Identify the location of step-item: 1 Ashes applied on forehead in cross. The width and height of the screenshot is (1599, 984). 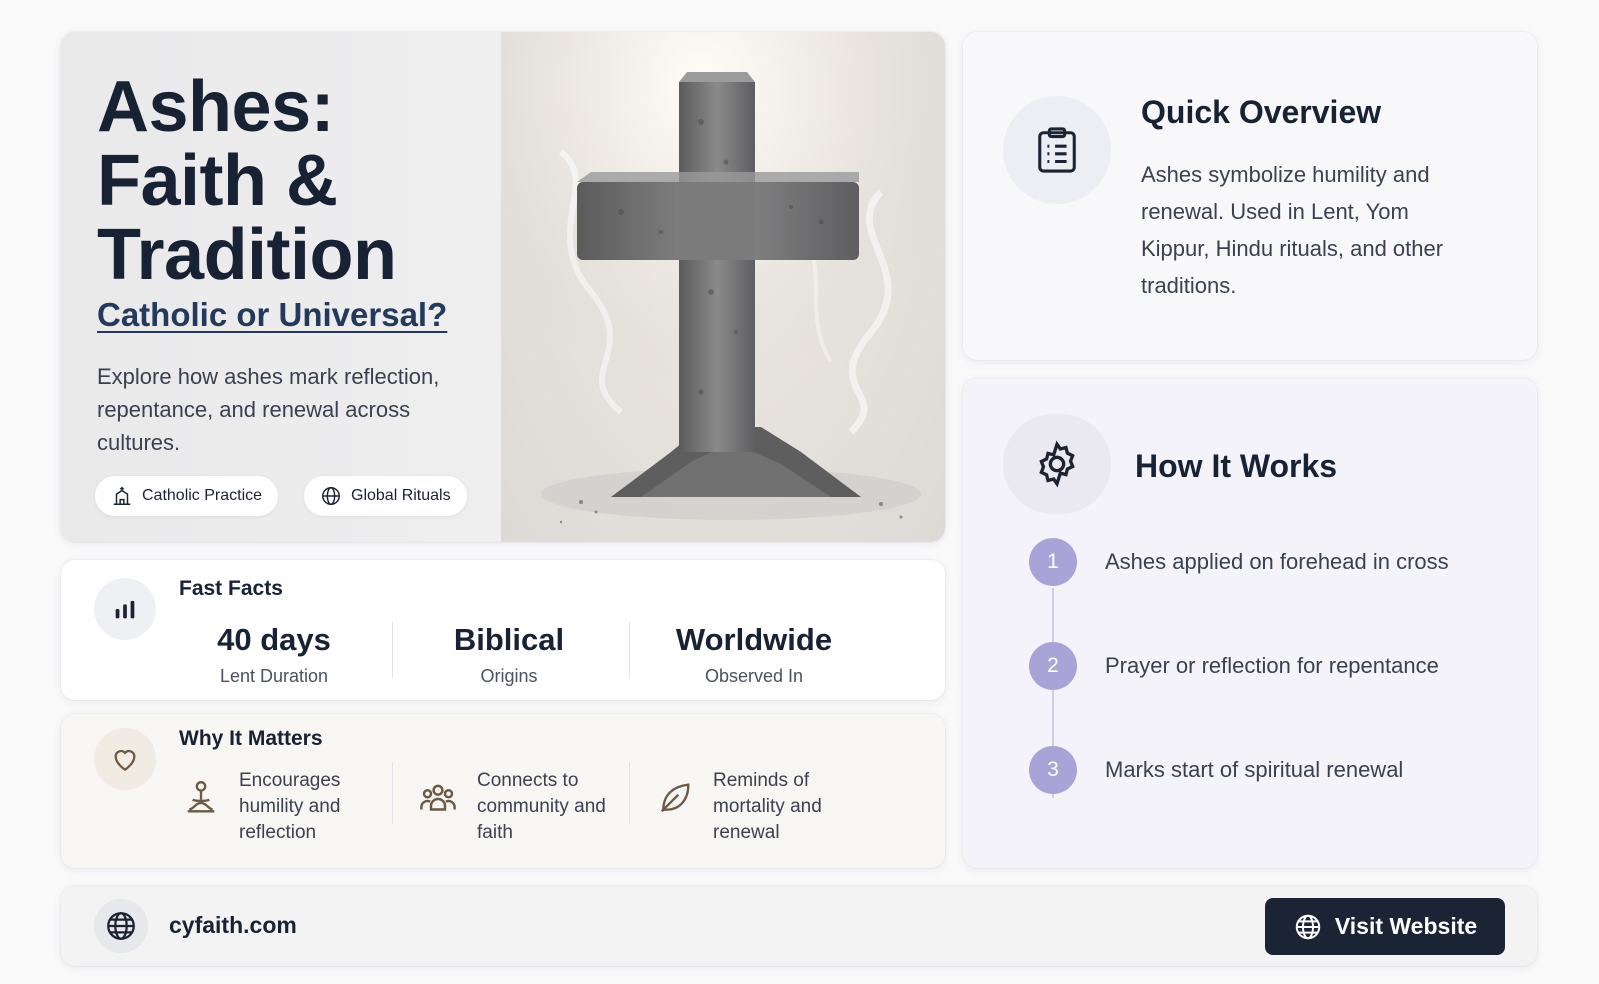
(1239, 562).